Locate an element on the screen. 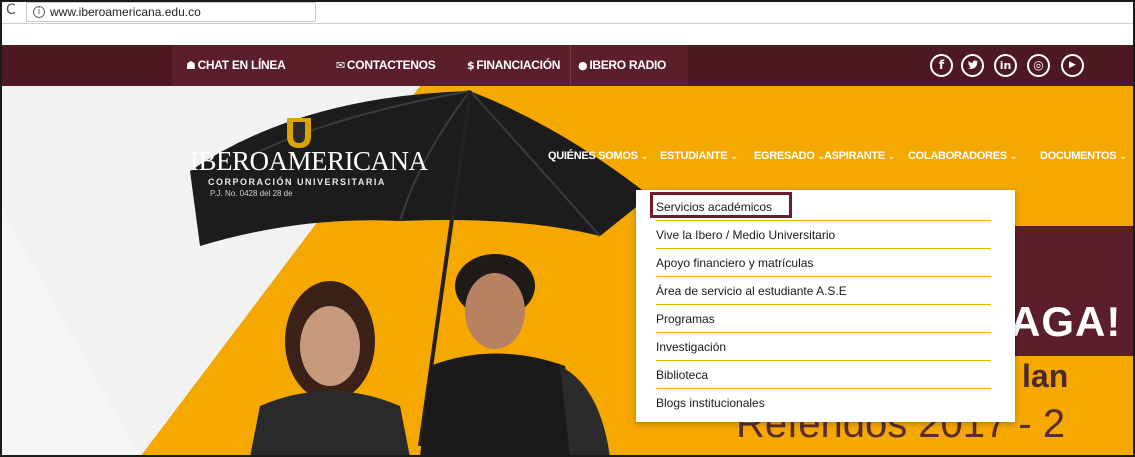 The width and height of the screenshot is (1135, 457). contact-link: ✉ CONTACTENOS is located at coordinates (386, 65).